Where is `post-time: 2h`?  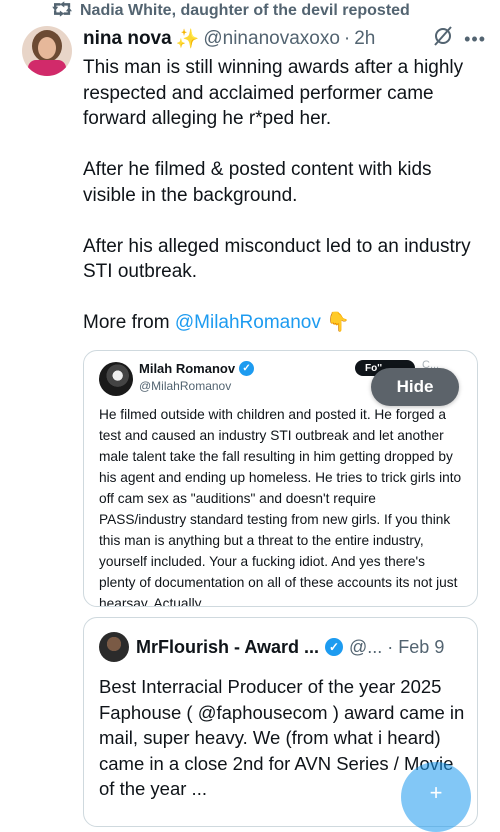 post-time: 2h is located at coordinates (364, 39).